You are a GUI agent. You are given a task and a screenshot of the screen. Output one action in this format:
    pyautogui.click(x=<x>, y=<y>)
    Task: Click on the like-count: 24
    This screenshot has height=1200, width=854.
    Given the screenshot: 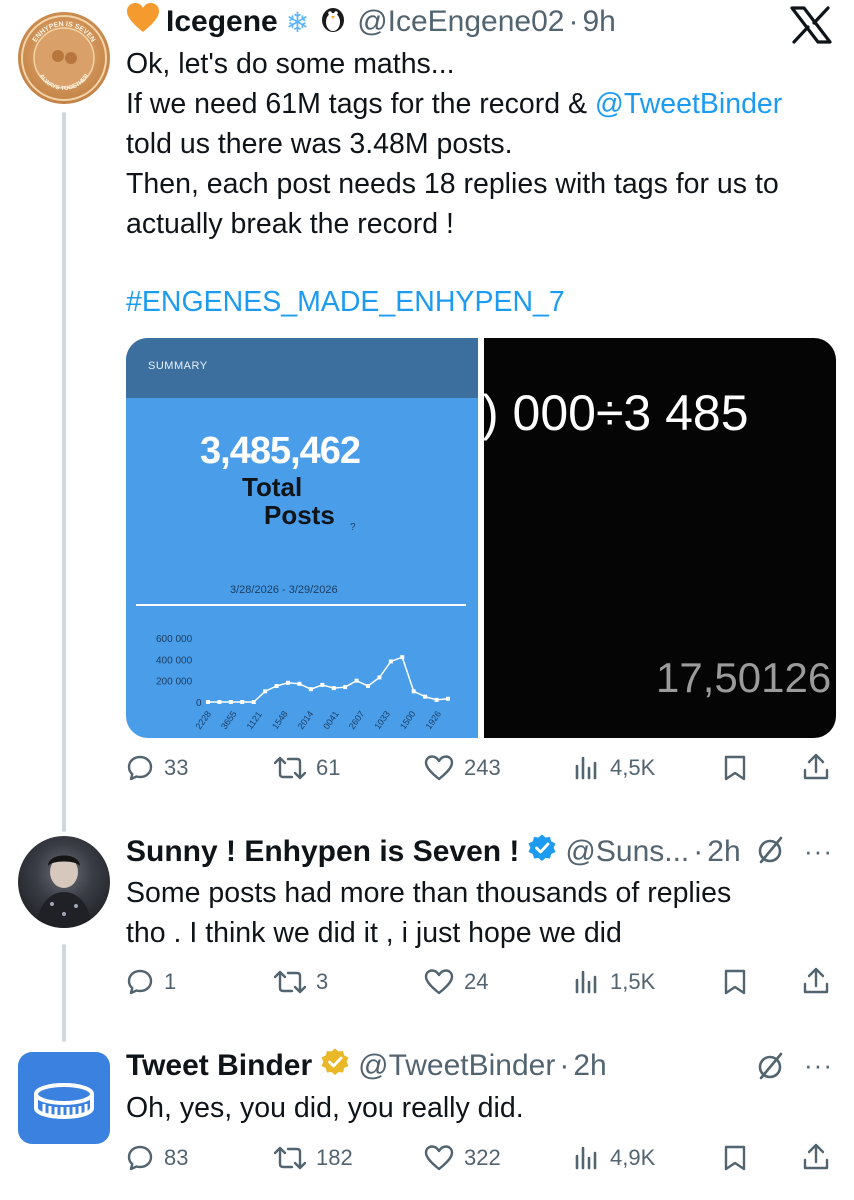 What is the action you would take?
    pyautogui.click(x=476, y=981)
    